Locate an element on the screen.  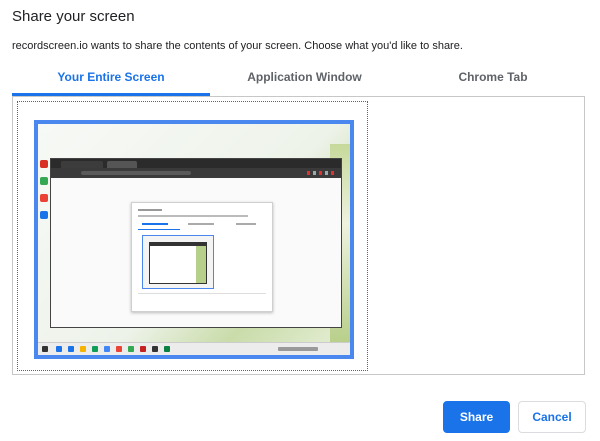
tab-chrome-tab: Chrome Tab is located at coordinates (493, 77).